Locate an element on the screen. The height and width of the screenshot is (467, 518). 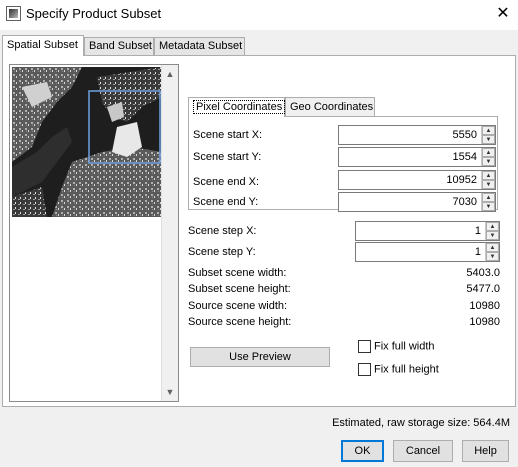
scene-end-y-spinner: 7030 ▲ ▼ is located at coordinates (417, 202).